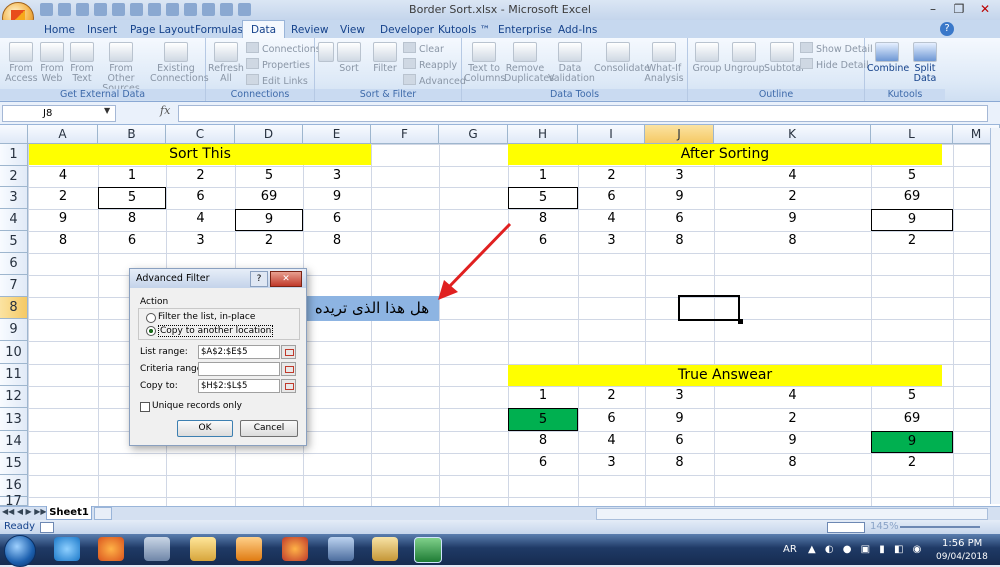  Describe the element at coordinates (264, 29) in the screenshot. I see `tab-data: Data` at that location.